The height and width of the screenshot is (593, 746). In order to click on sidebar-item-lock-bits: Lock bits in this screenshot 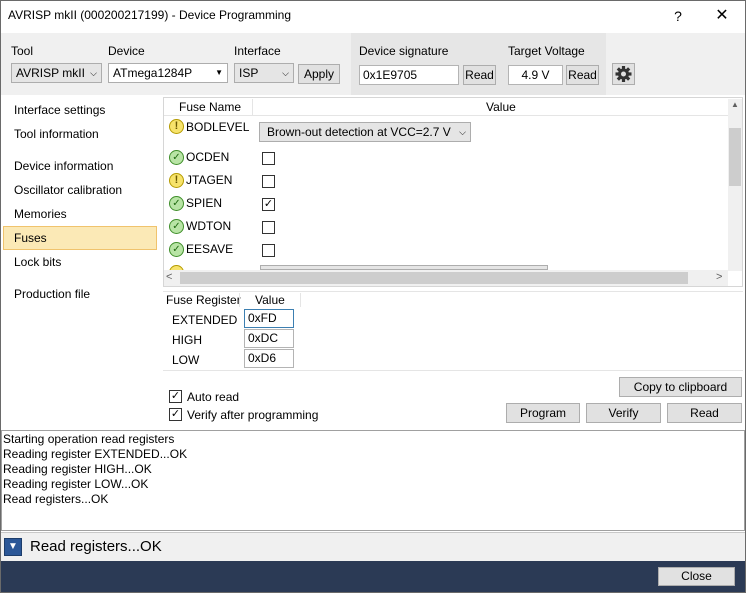, I will do `click(37, 262)`.